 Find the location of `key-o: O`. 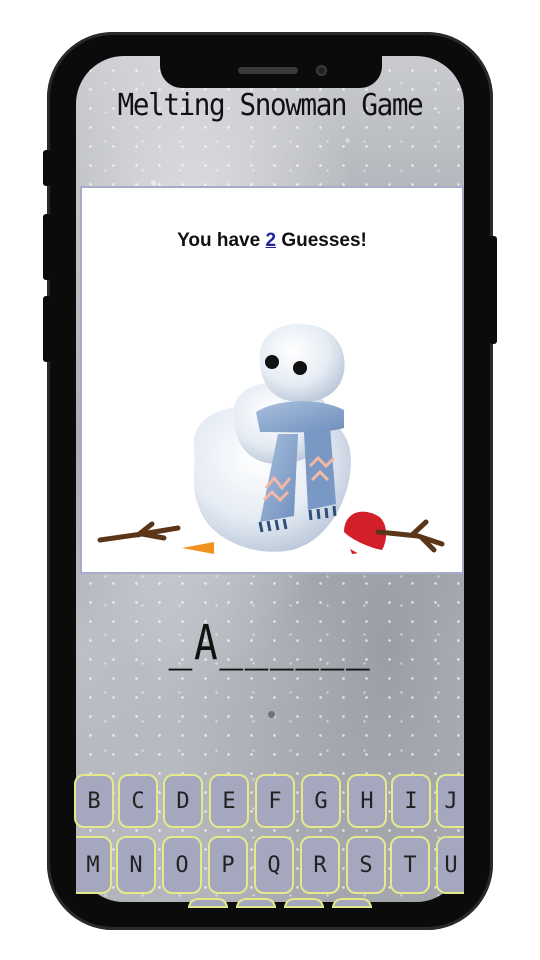

key-o: O is located at coordinates (182, 865).